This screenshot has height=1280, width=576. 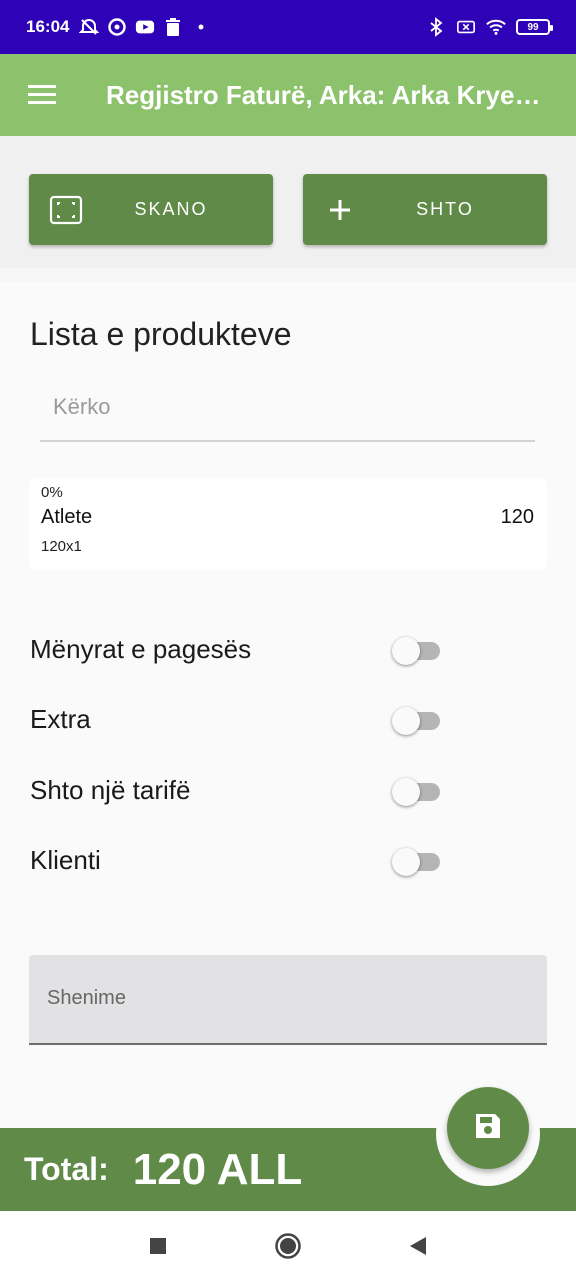 I want to click on search-field, so click(x=287, y=412).